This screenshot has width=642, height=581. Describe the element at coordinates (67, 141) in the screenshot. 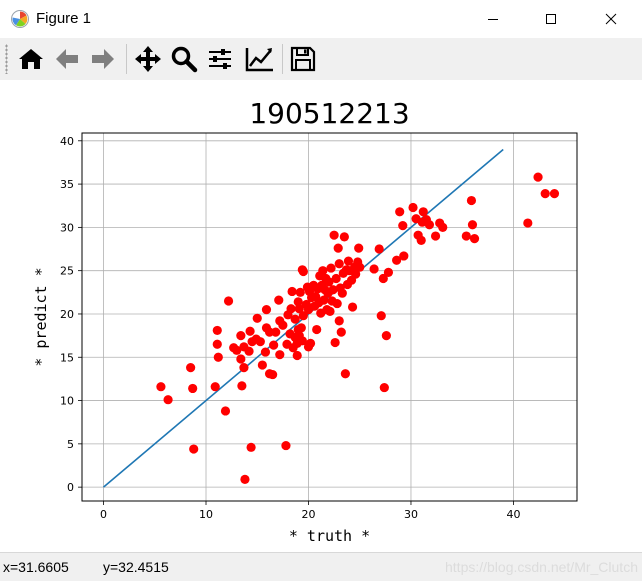

I see `y-tick-label: 40` at that location.